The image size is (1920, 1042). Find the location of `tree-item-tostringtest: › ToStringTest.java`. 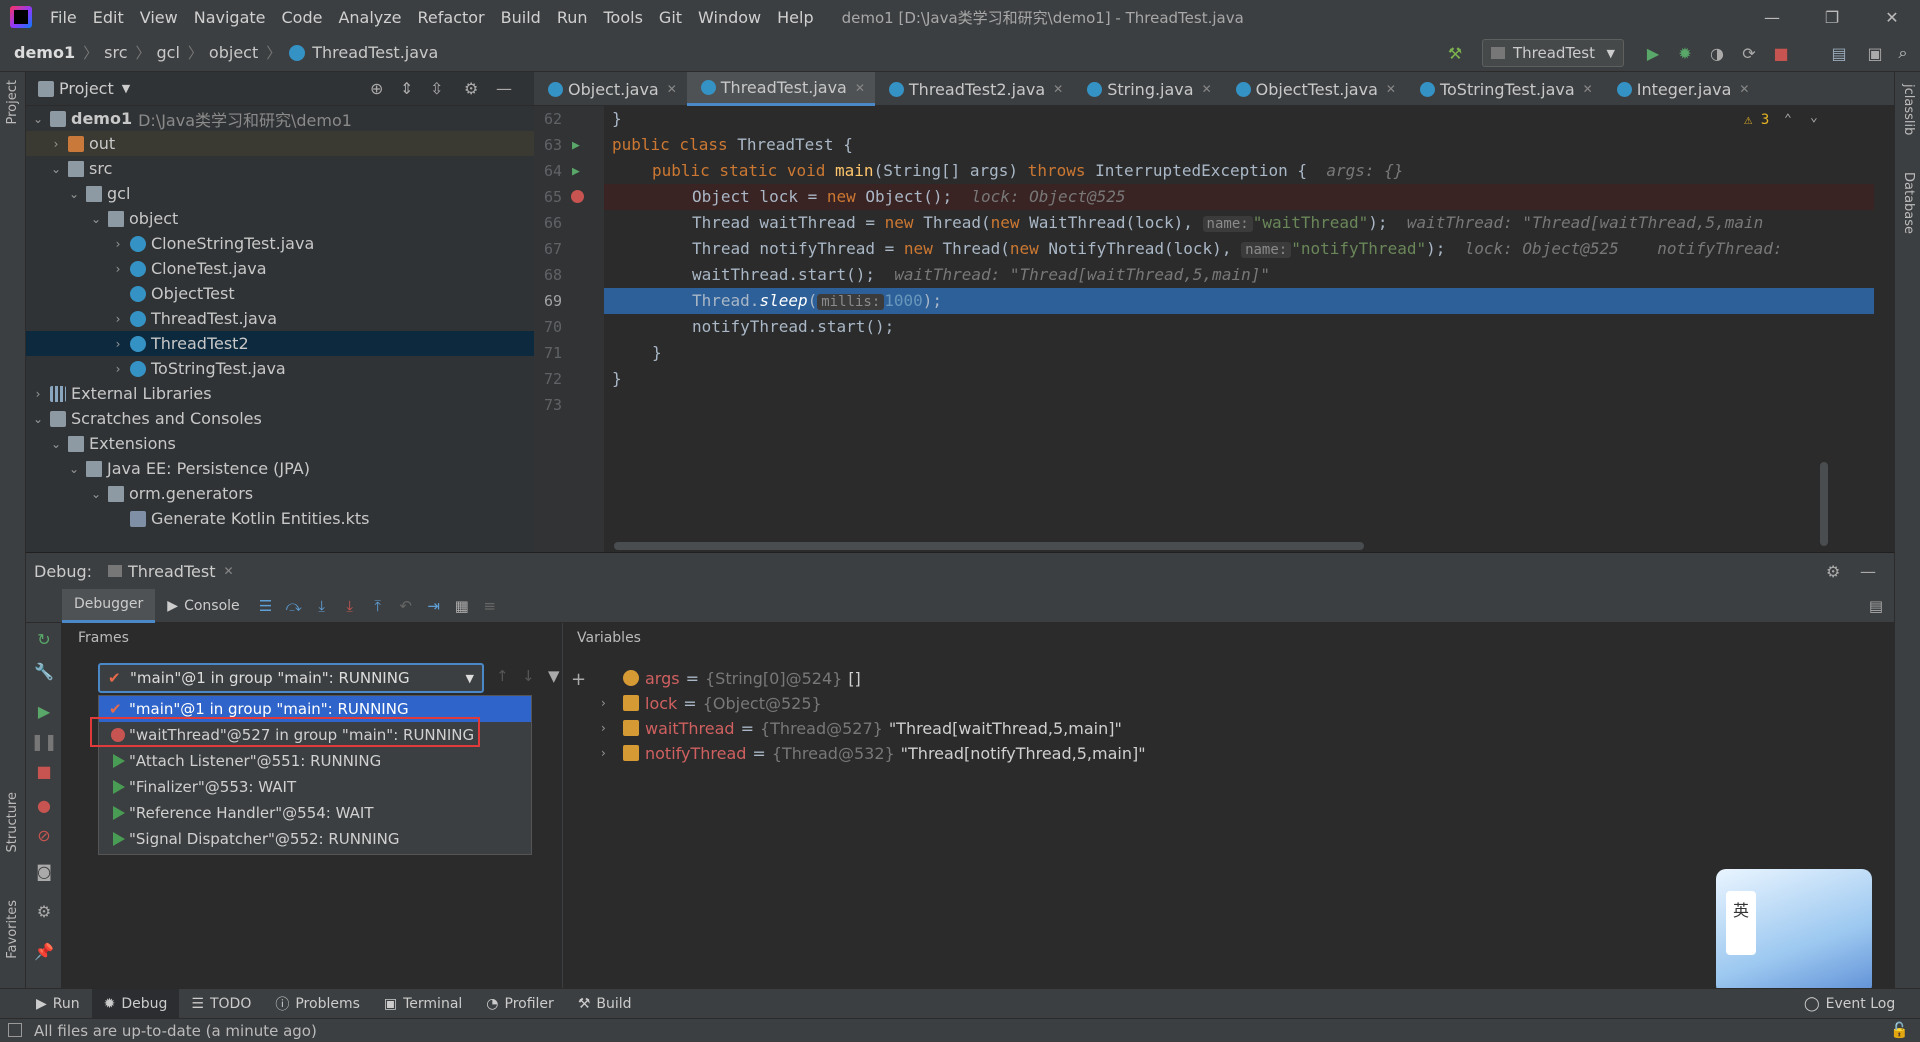

tree-item-tostringtest: › ToStringTest.java is located at coordinates (280, 368).